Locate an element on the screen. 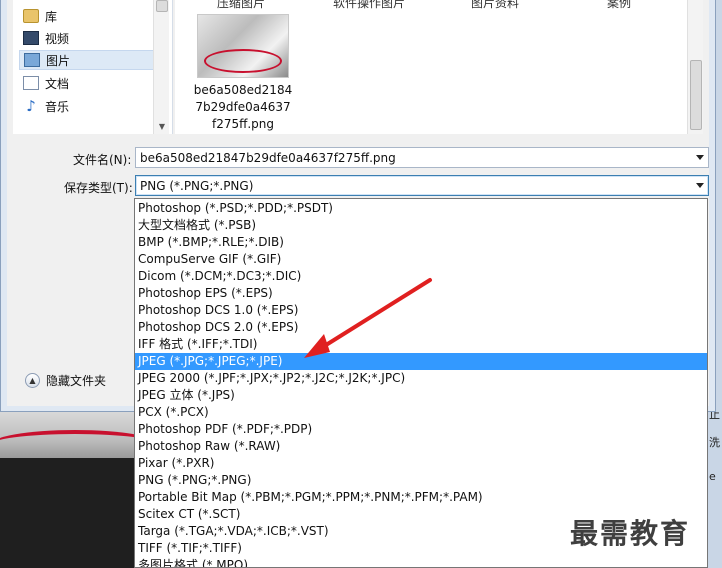 The height and width of the screenshot is (568, 722). file-name-line: 7b29dfe0a4637 is located at coordinates (243, 107).